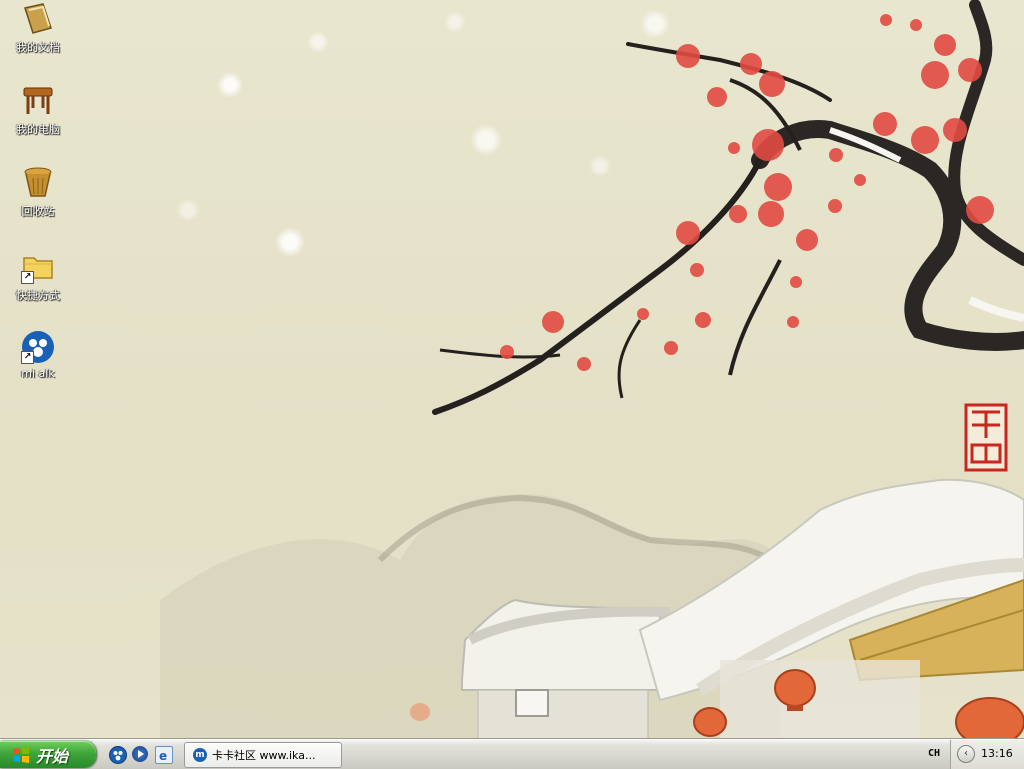 The height and width of the screenshot is (769, 1024). Describe the element at coordinates (997, 753) in the screenshot. I see `clock: 13:16` at that location.